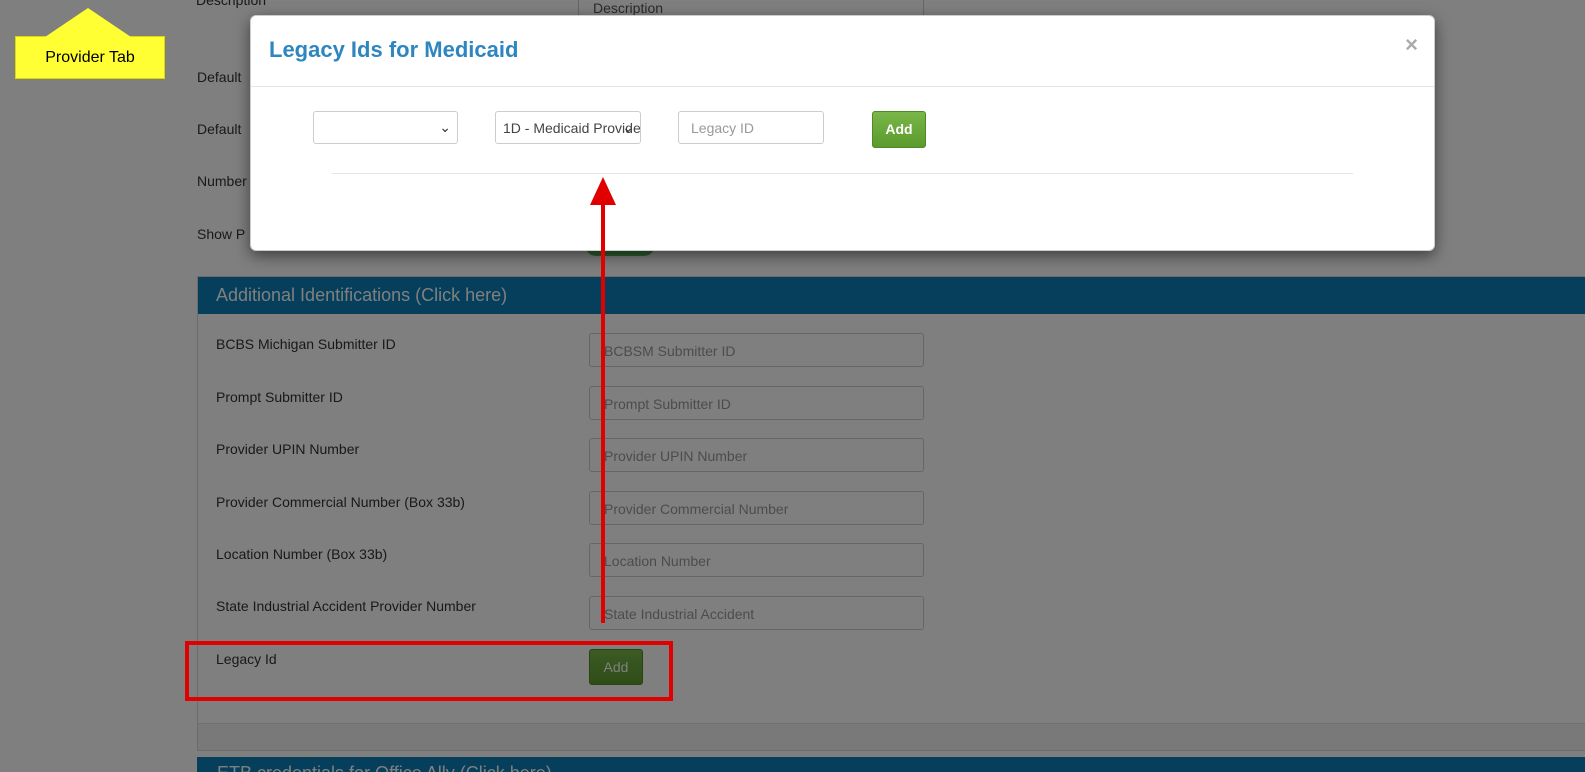 Image resolution: width=1585 pixels, height=772 pixels. Describe the element at coordinates (429, 671) in the screenshot. I see `legacy-id-highlight-box` at that location.